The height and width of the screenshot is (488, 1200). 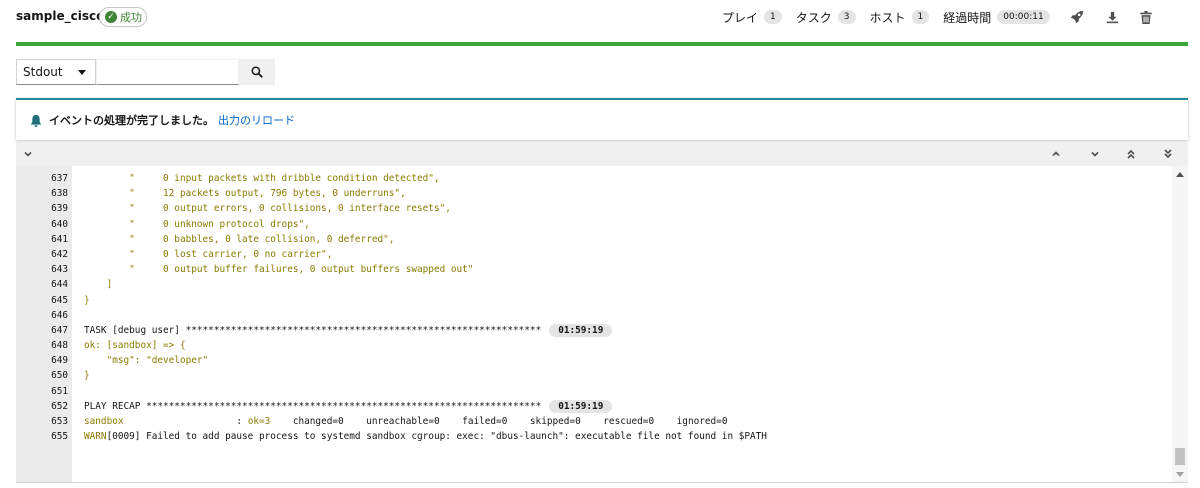 I want to click on line-number: 649, so click(x=59, y=361).